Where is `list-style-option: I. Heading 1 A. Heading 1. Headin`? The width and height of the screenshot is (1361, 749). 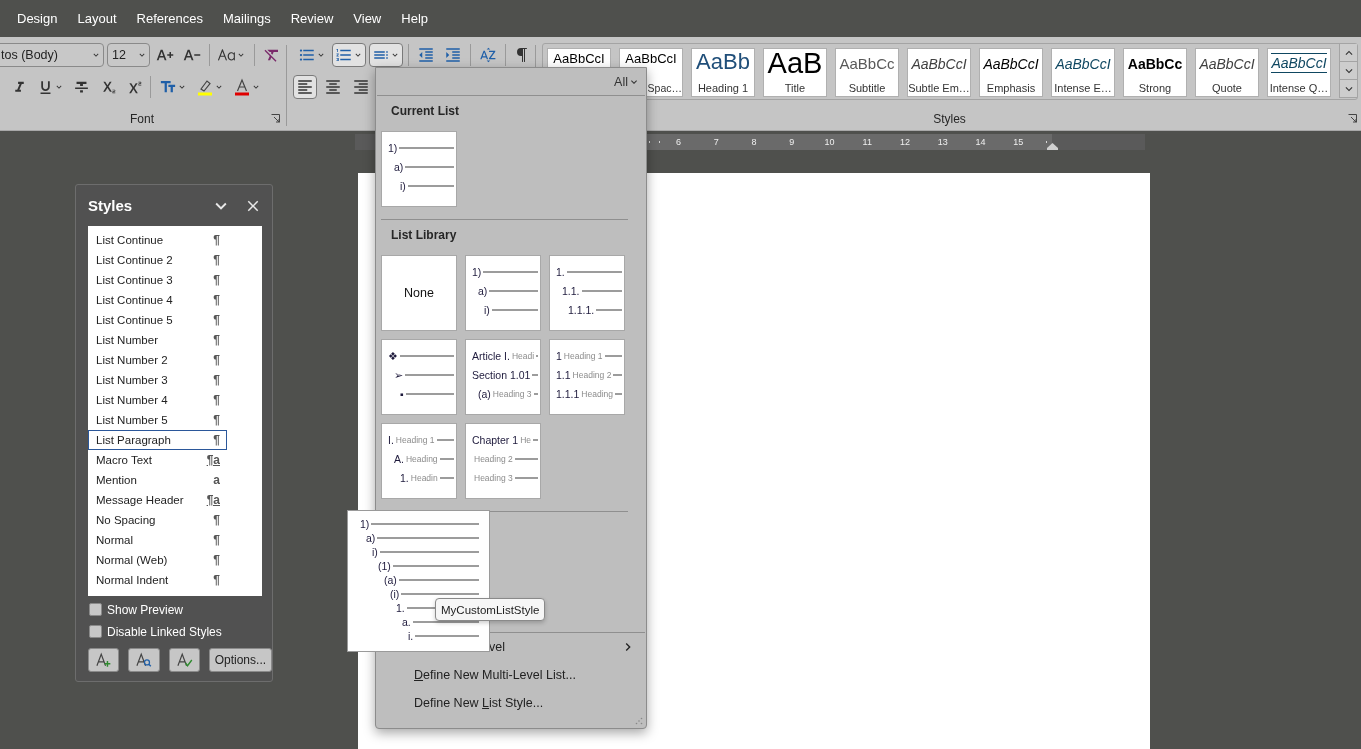 list-style-option: I. Heading 1 A. Heading 1. Headin is located at coordinates (419, 461).